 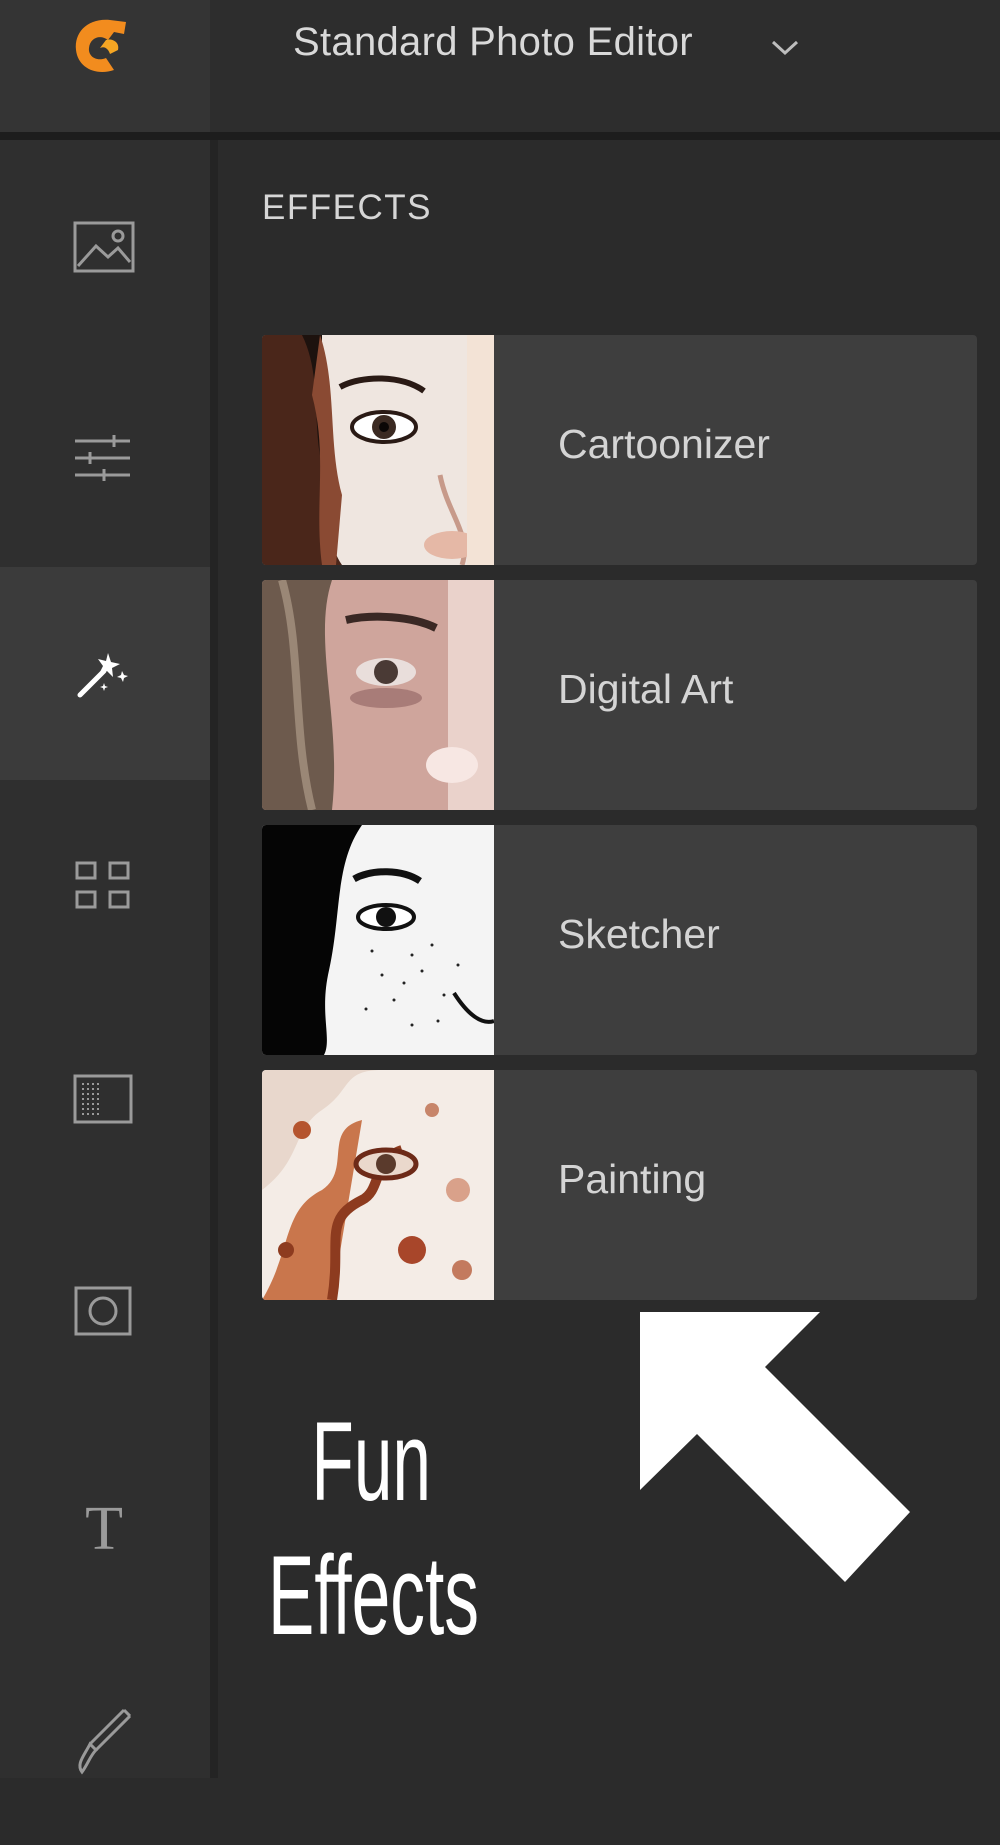 I want to click on tool-image, so click(x=105, y=246).